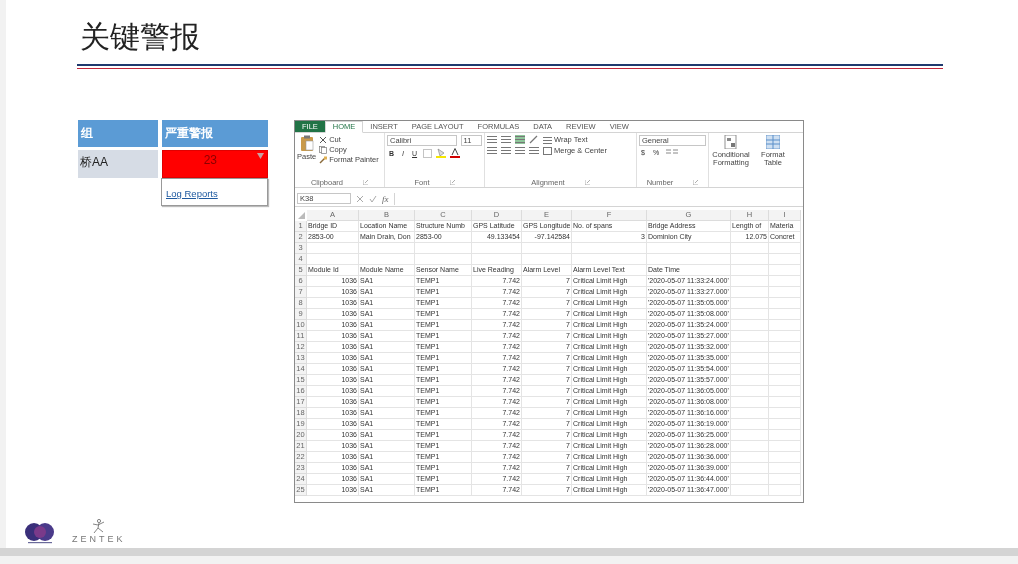 This screenshot has width=1018, height=564. Describe the element at coordinates (455, 153) in the screenshot. I see `font-color-icon` at that location.